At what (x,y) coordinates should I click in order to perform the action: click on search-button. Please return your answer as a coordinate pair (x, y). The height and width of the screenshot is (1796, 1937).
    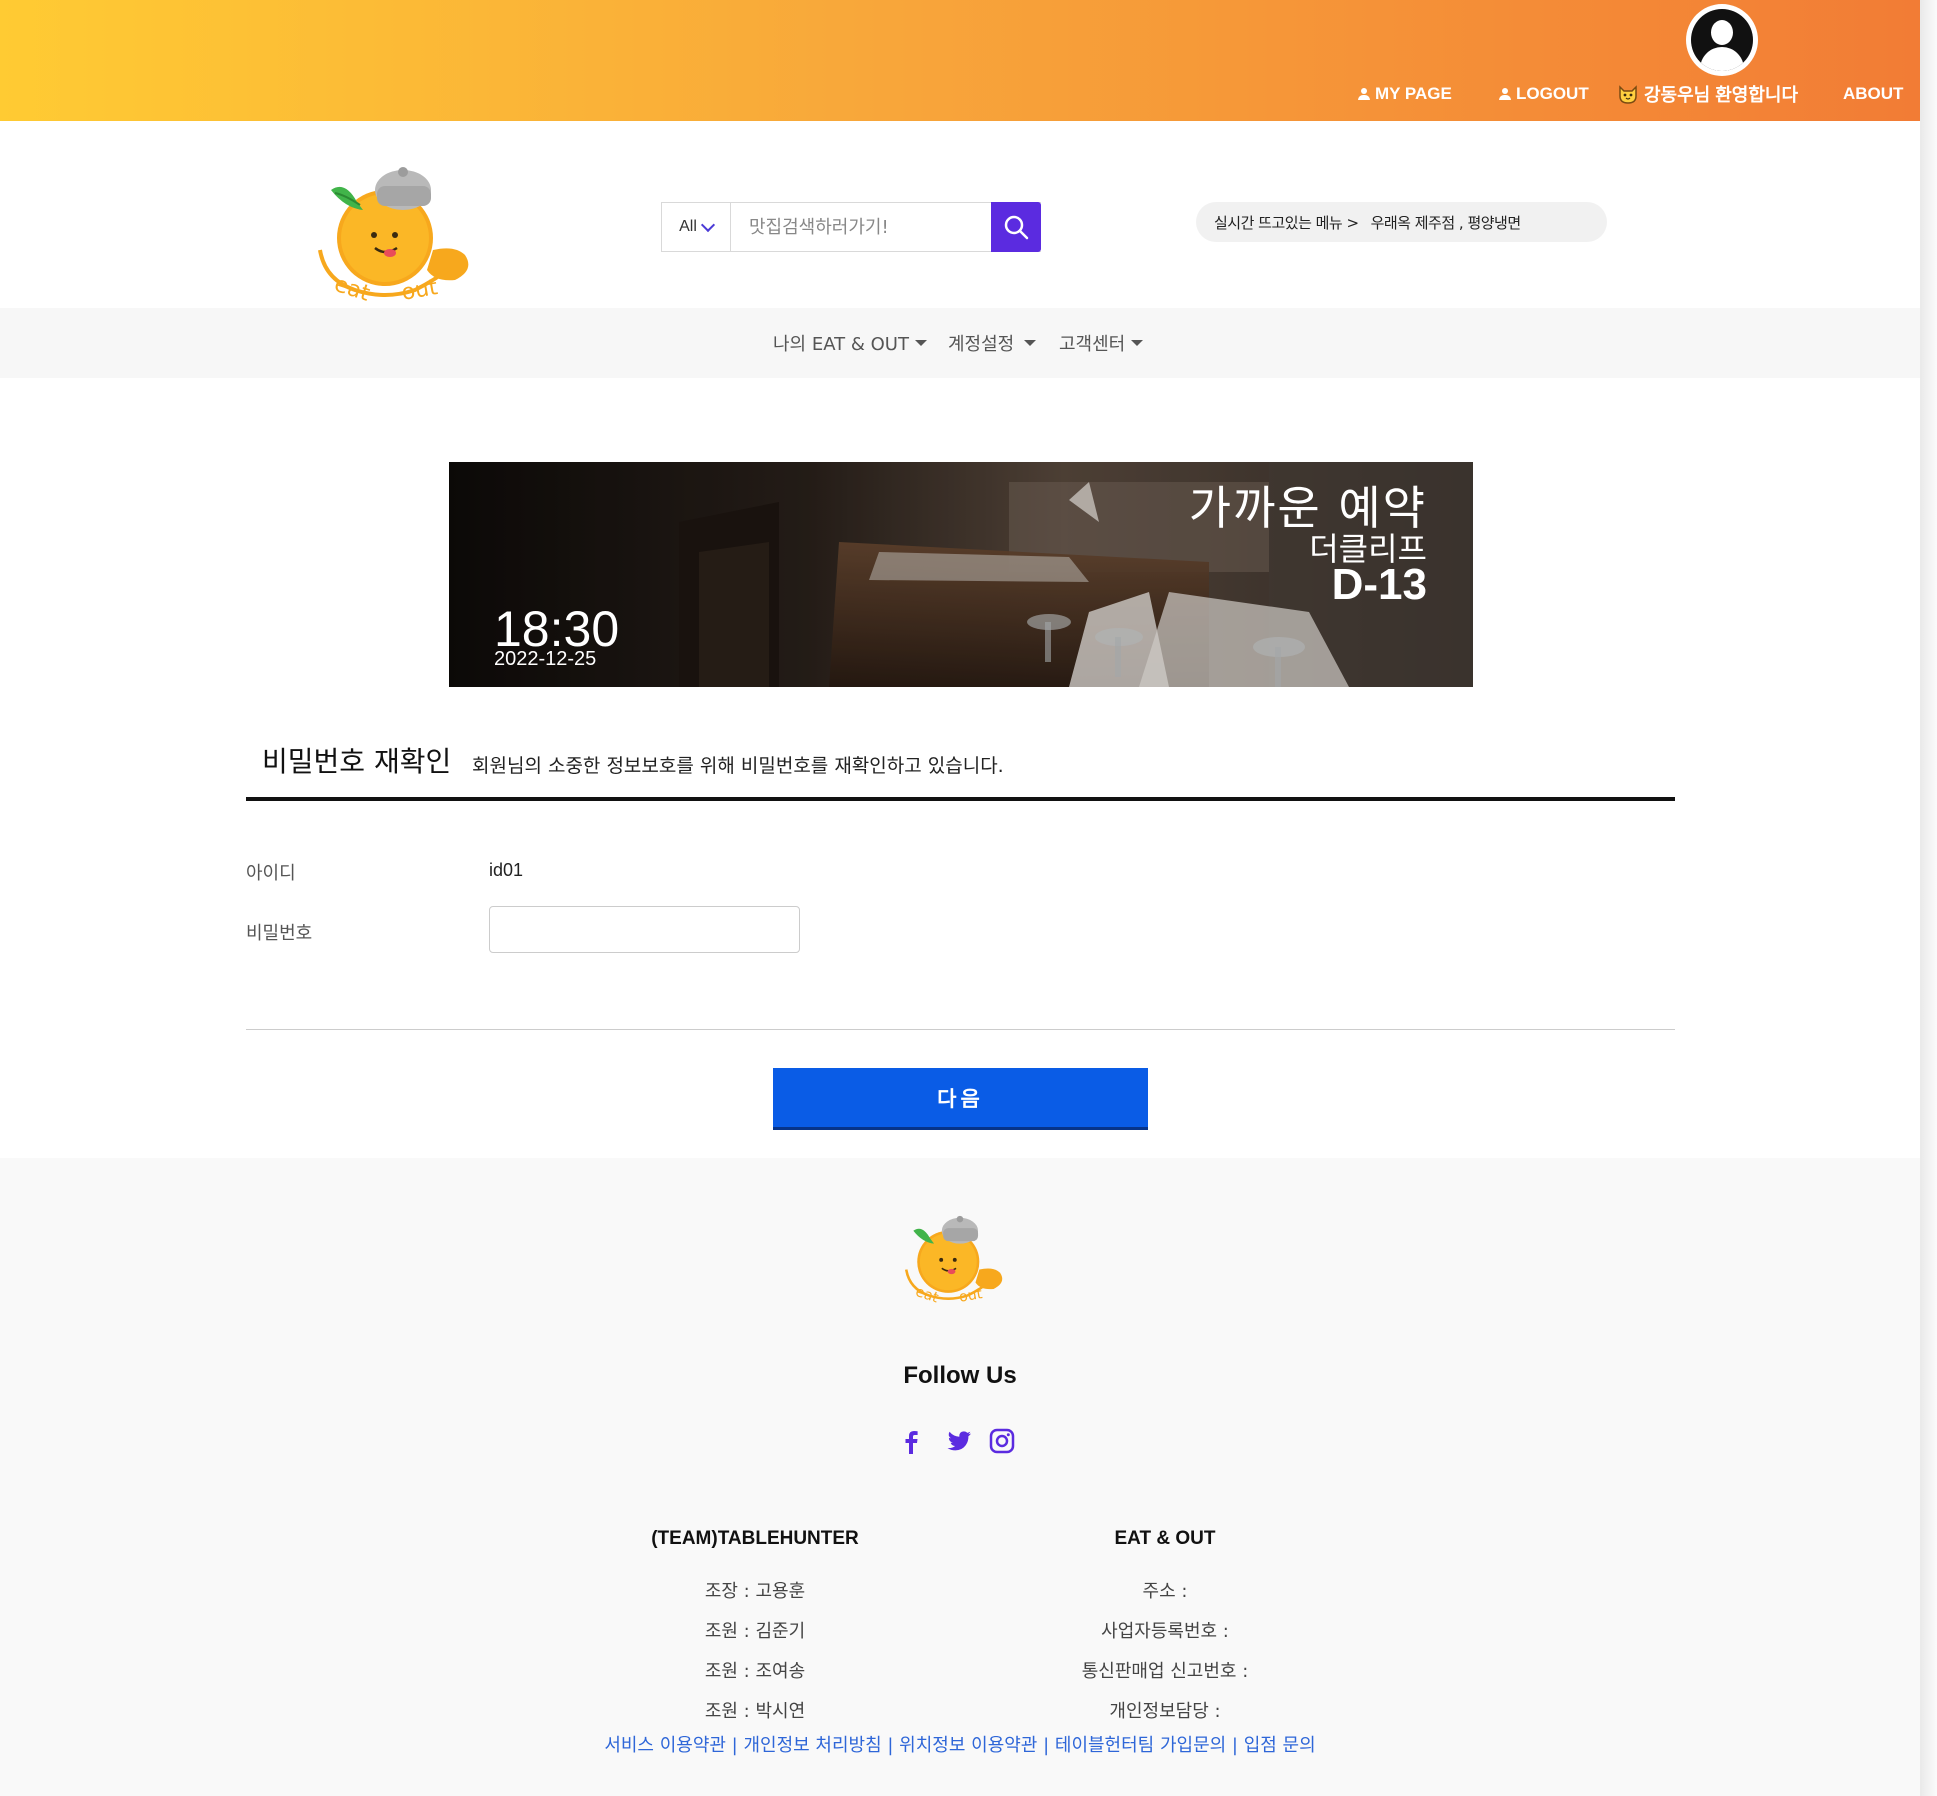
    Looking at the image, I should click on (1016, 227).